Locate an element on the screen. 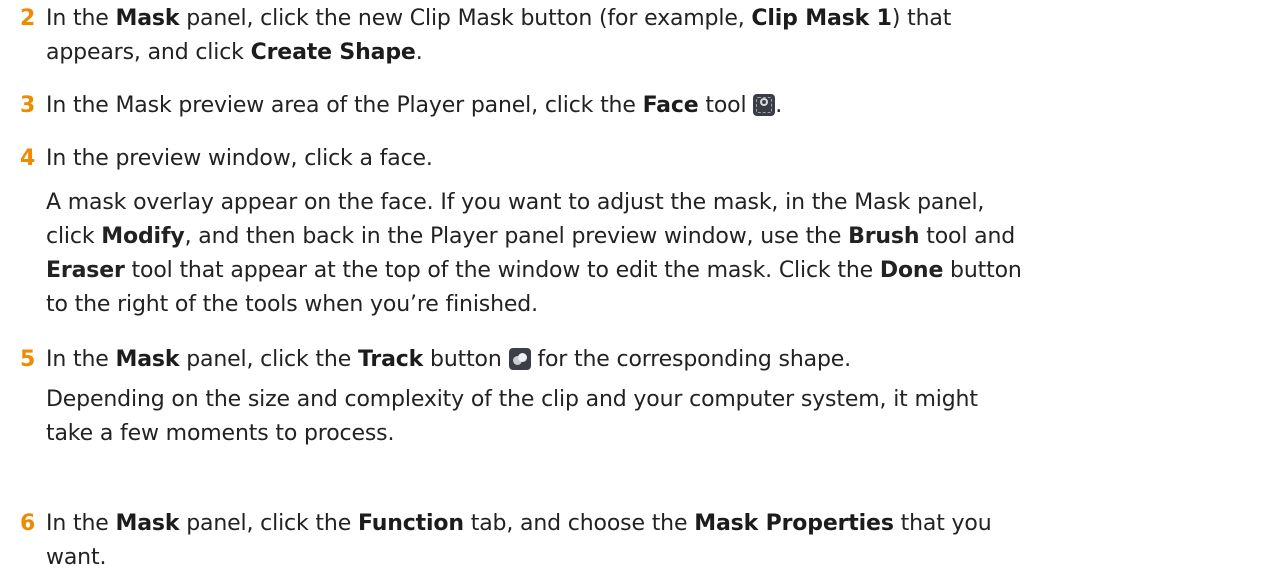  bold-term: Create Shape is located at coordinates (333, 52).